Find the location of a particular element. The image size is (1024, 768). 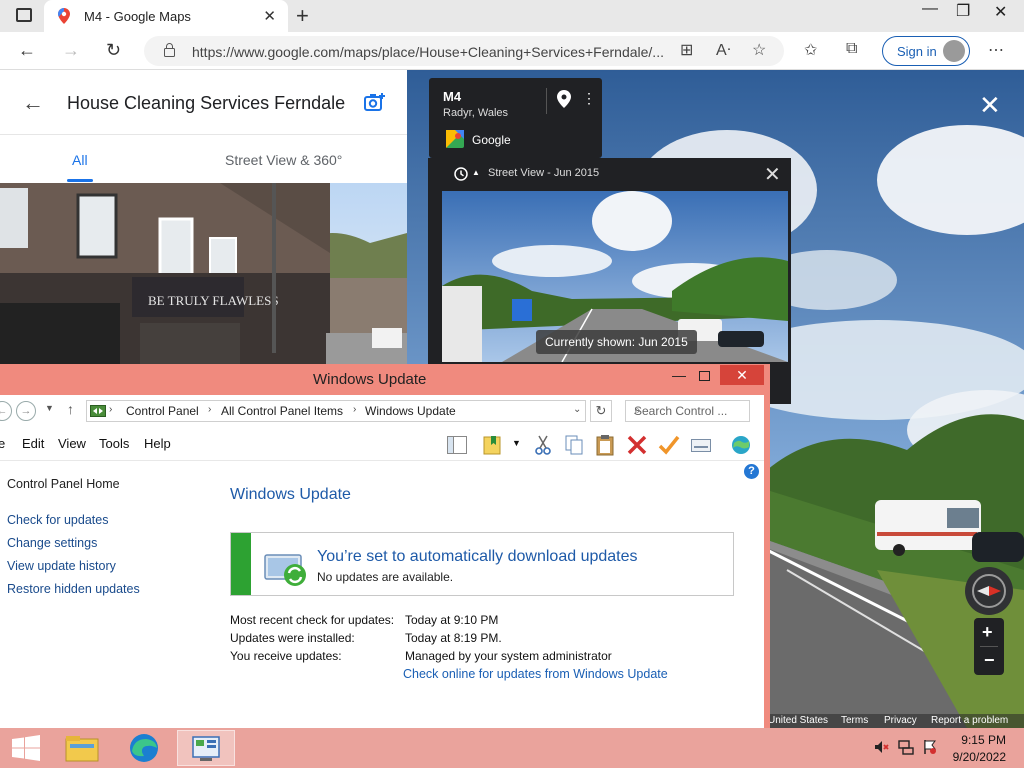

footer-link-country: United States is located at coordinates (798, 720).